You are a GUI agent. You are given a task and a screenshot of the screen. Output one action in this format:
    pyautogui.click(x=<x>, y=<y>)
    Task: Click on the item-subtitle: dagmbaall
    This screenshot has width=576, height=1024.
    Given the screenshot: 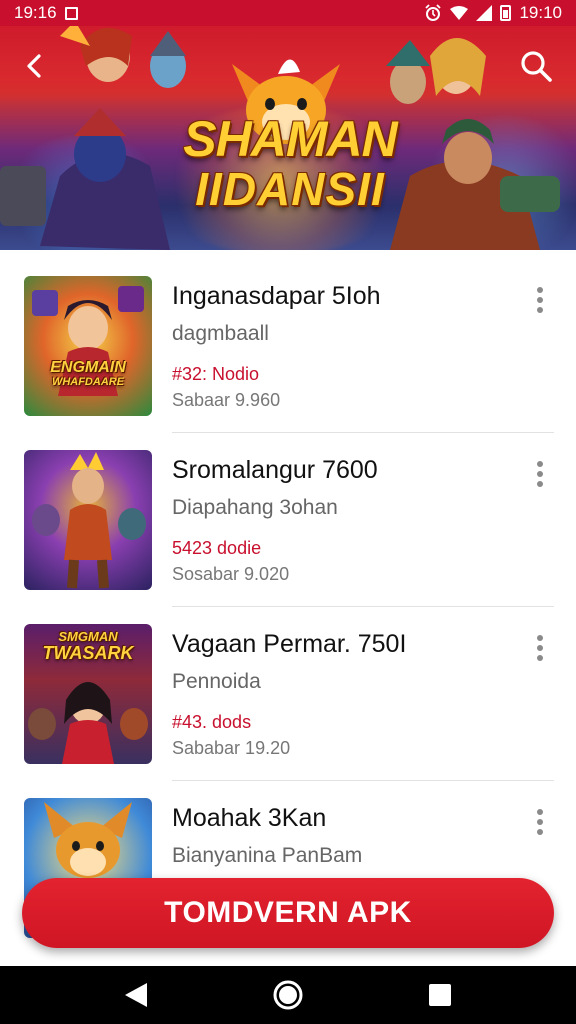 What is the action you would take?
    pyautogui.click(x=220, y=333)
    